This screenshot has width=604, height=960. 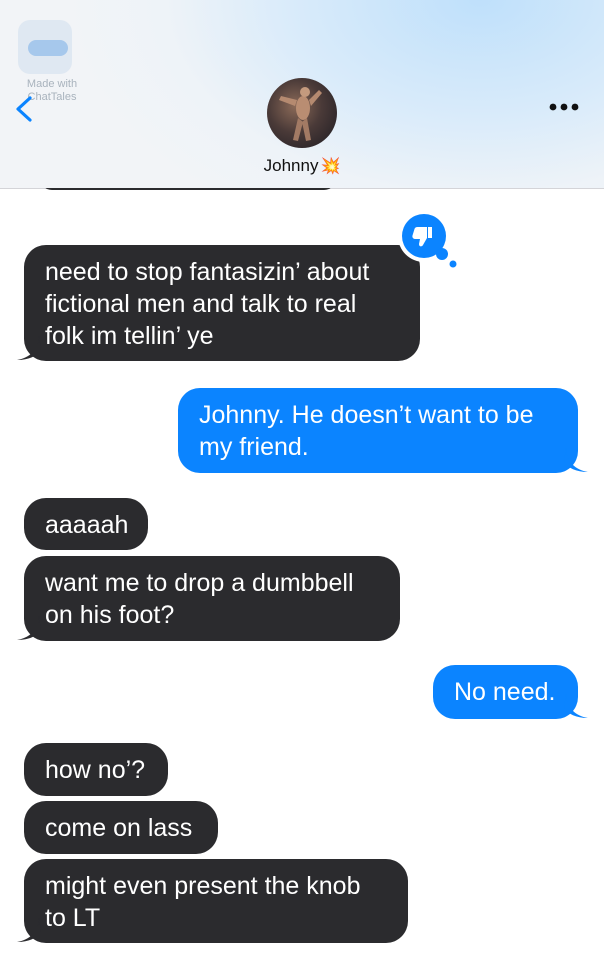 I want to click on message-bubble: might even present the knob to LT, so click(x=216, y=901).